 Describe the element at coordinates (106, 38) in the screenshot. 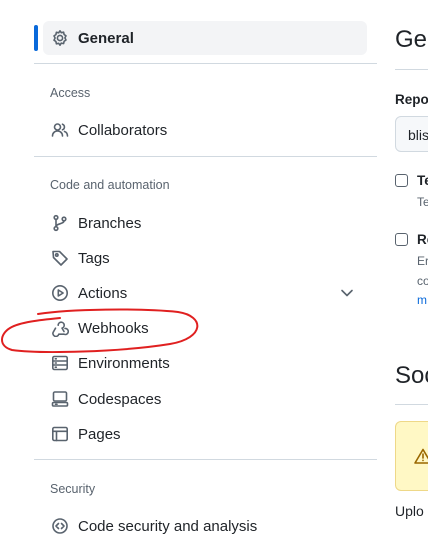

I see `sidebar-item-label: General` at that location.